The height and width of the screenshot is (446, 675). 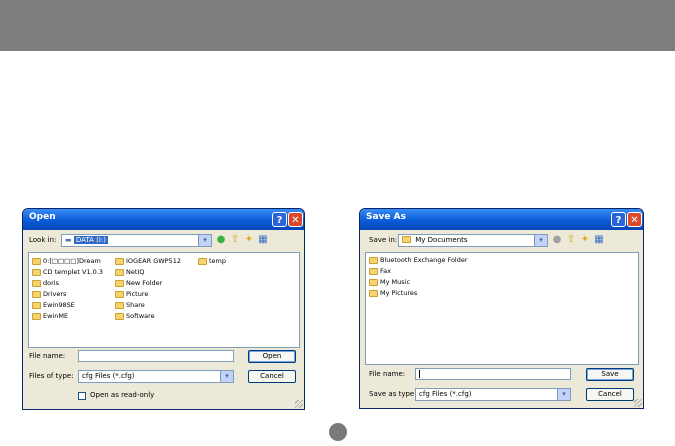 I want to click on save-as-type-value: cfg Files (*.cfg), so click(x=445, y=394).